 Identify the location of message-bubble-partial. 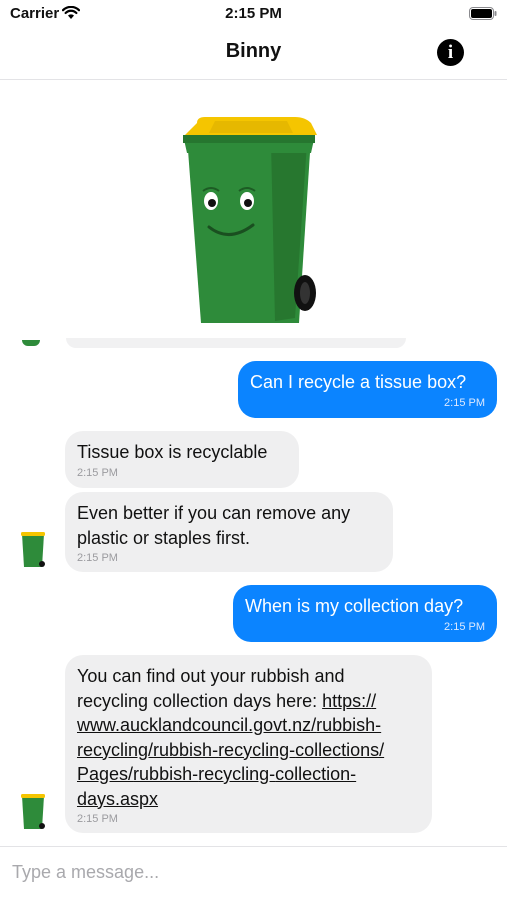
(236, 343).